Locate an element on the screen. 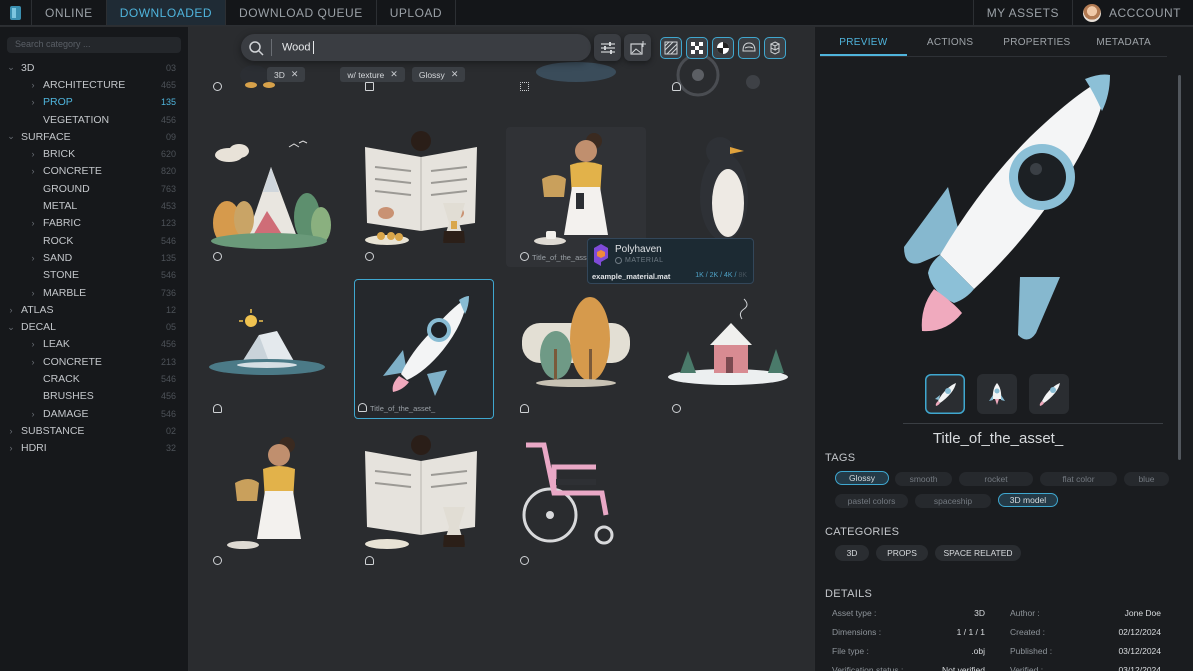  category-item: ⌄ SURFACE 09 is located at coordinates (94, 136).